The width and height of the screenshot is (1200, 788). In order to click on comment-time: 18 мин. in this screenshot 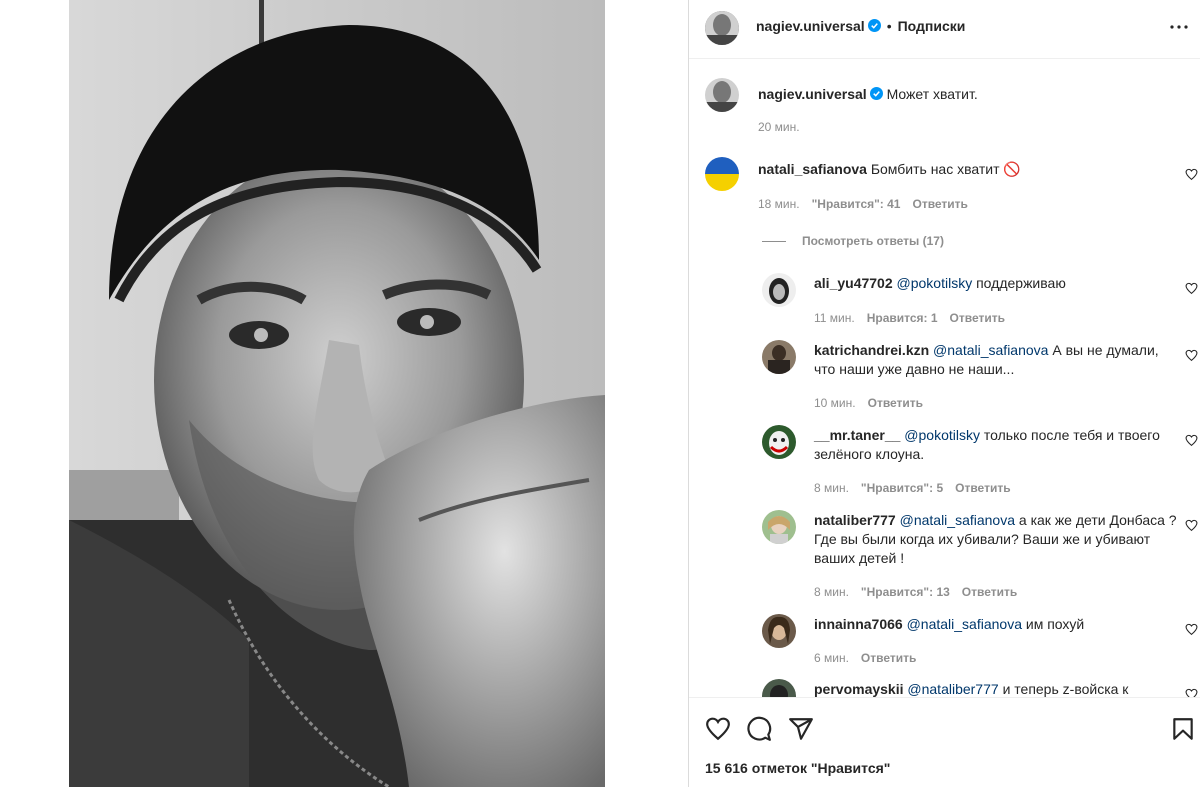, I will do `click(779, 204)`.